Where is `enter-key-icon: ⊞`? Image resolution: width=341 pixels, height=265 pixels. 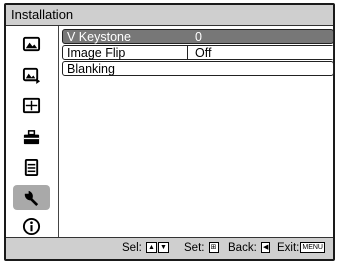 enter-key-icon: ⊞ is located at coordinates (213, 248).